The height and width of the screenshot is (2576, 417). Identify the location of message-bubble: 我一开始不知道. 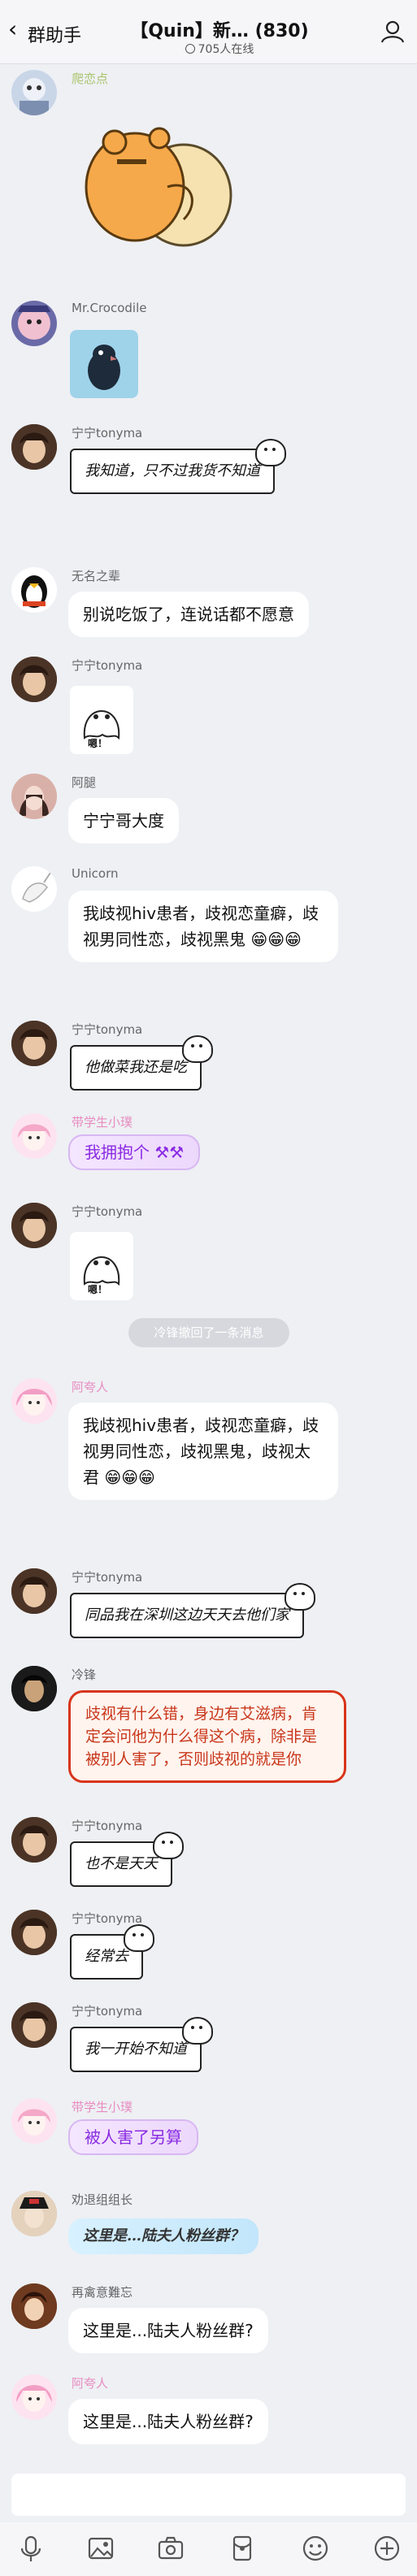
(141, 2044).